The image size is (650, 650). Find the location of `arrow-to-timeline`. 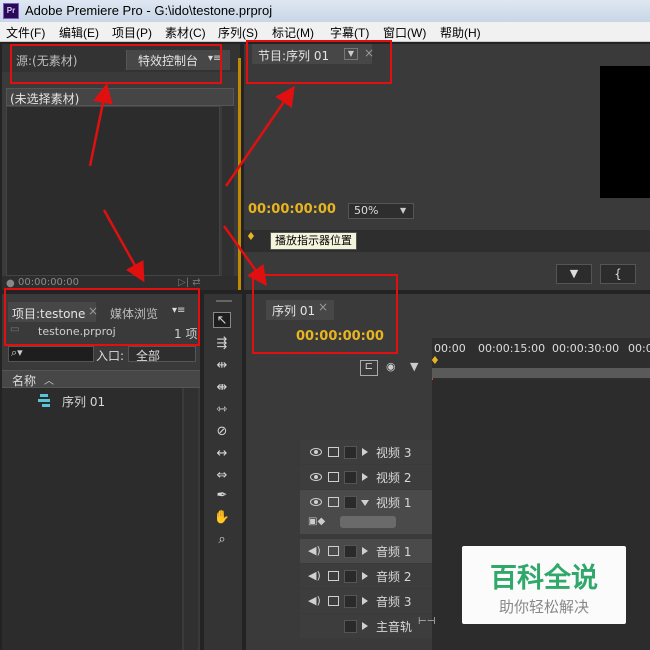

arrow-to-timeline is located at coordinates (244, 256).